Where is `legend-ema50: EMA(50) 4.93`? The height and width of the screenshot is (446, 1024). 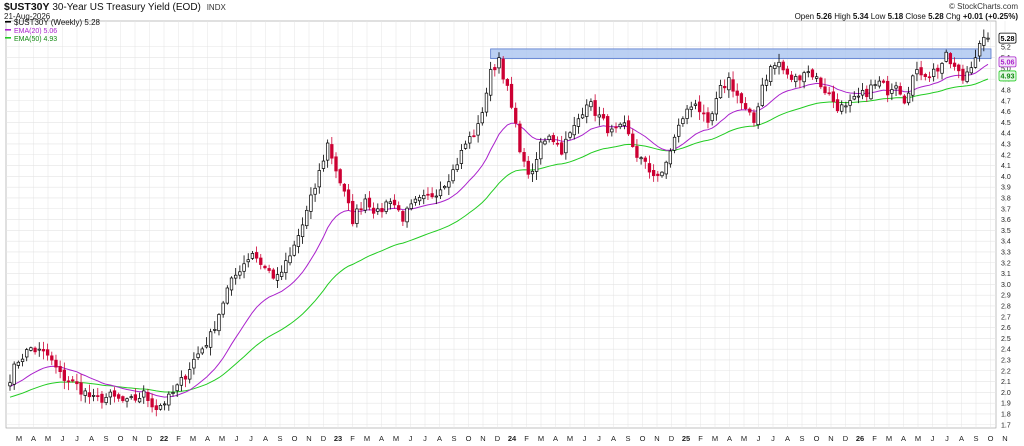
legend-ema50: EMA(50) 4.93 is located at coordinates (31, 39).